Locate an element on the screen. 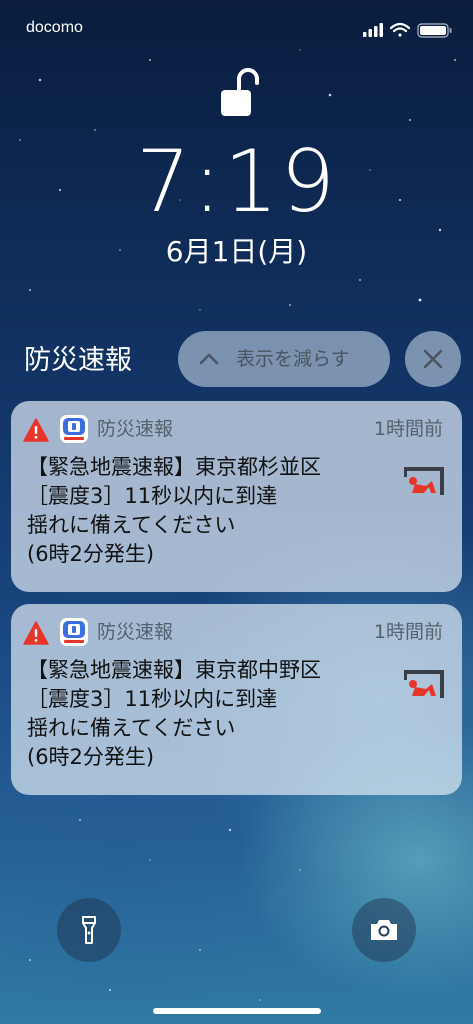 The height and width of the screenshot is (1024, 473). lock-screen-date: 6月1日(月) is located at coordinates (236, 251).